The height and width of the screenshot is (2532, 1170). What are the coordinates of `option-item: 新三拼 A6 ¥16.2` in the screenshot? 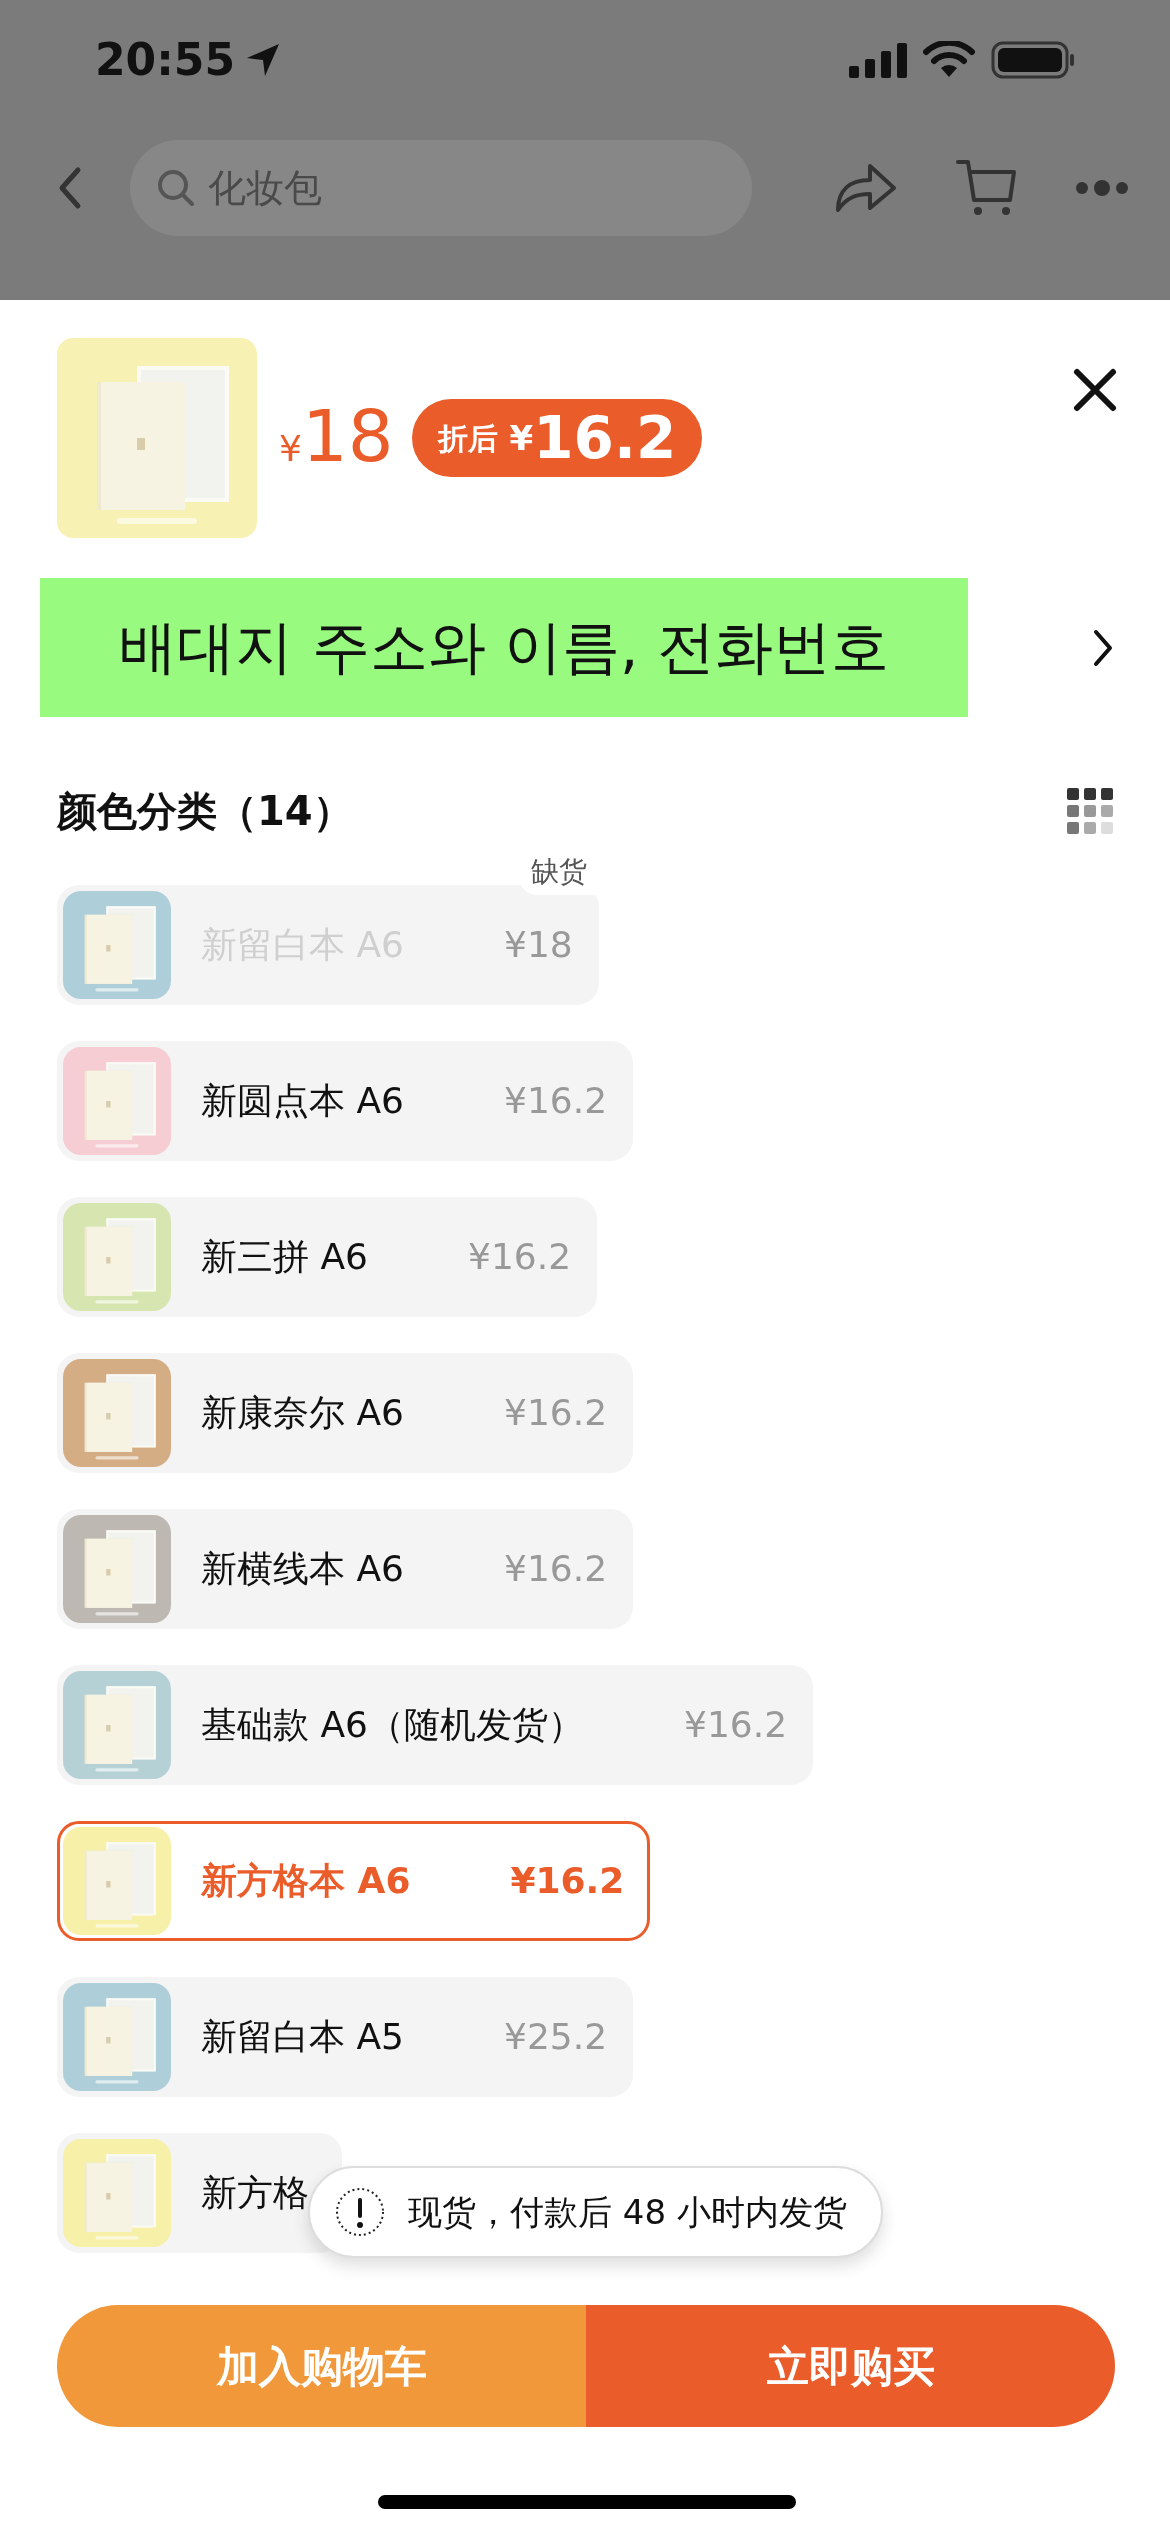 It's located at (327, 1257).